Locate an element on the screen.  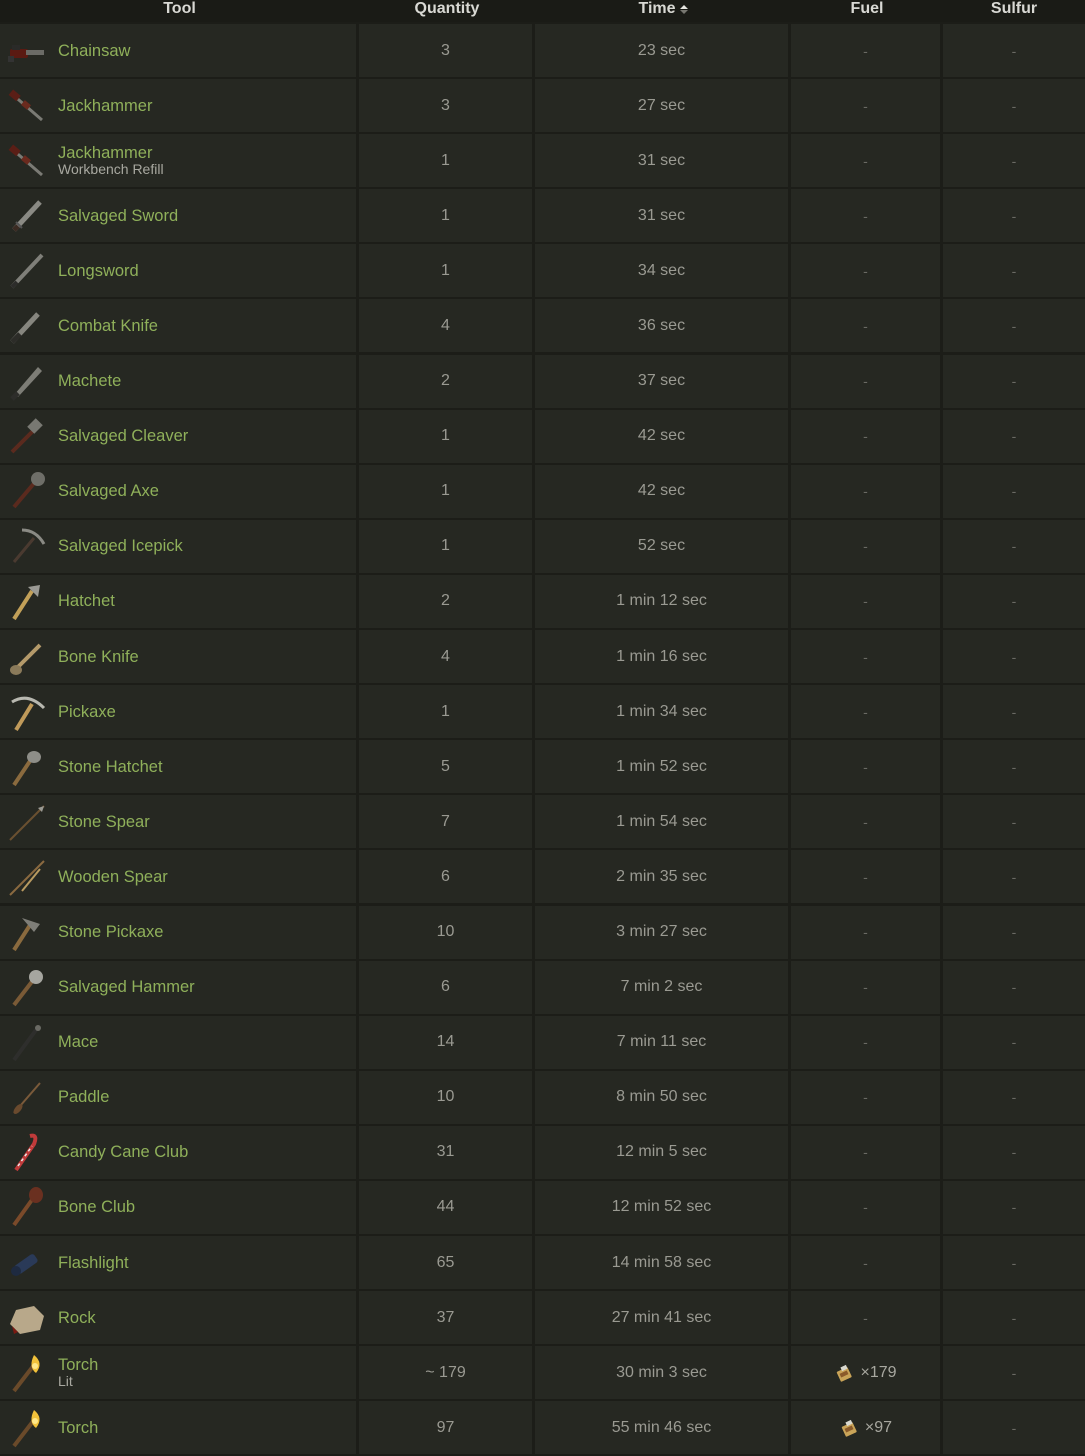
tool-cell: Stone Hatchet is located at coordinates (179, 767).